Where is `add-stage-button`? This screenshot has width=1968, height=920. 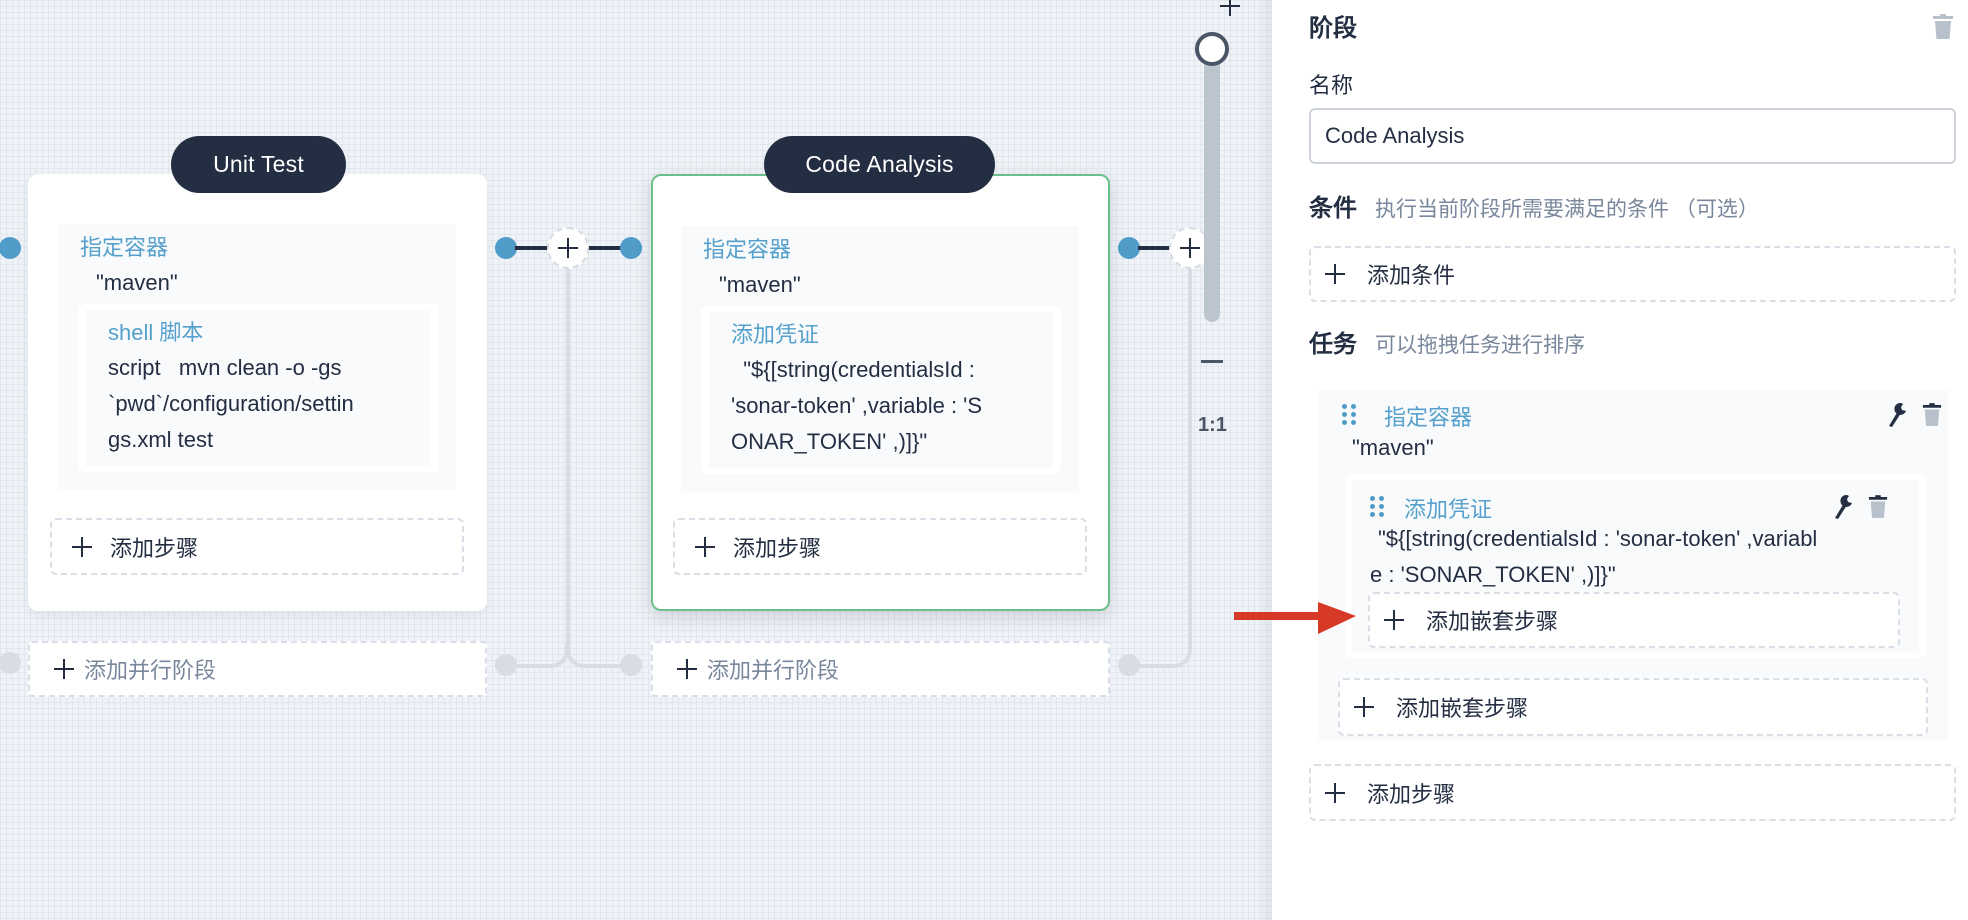 add-stage-button is located at coordinates (568, 248).